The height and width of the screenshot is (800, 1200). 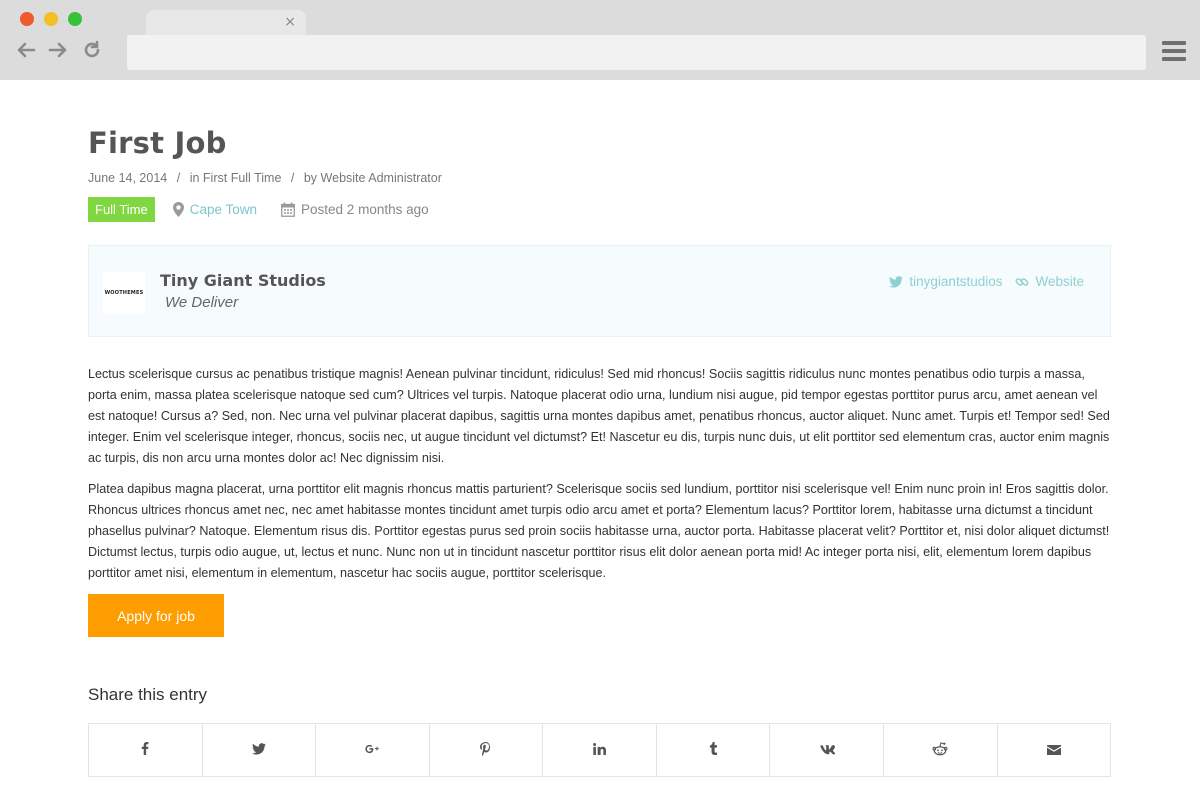 I want to click on google-plus-icon, so click(x=372, y=750).